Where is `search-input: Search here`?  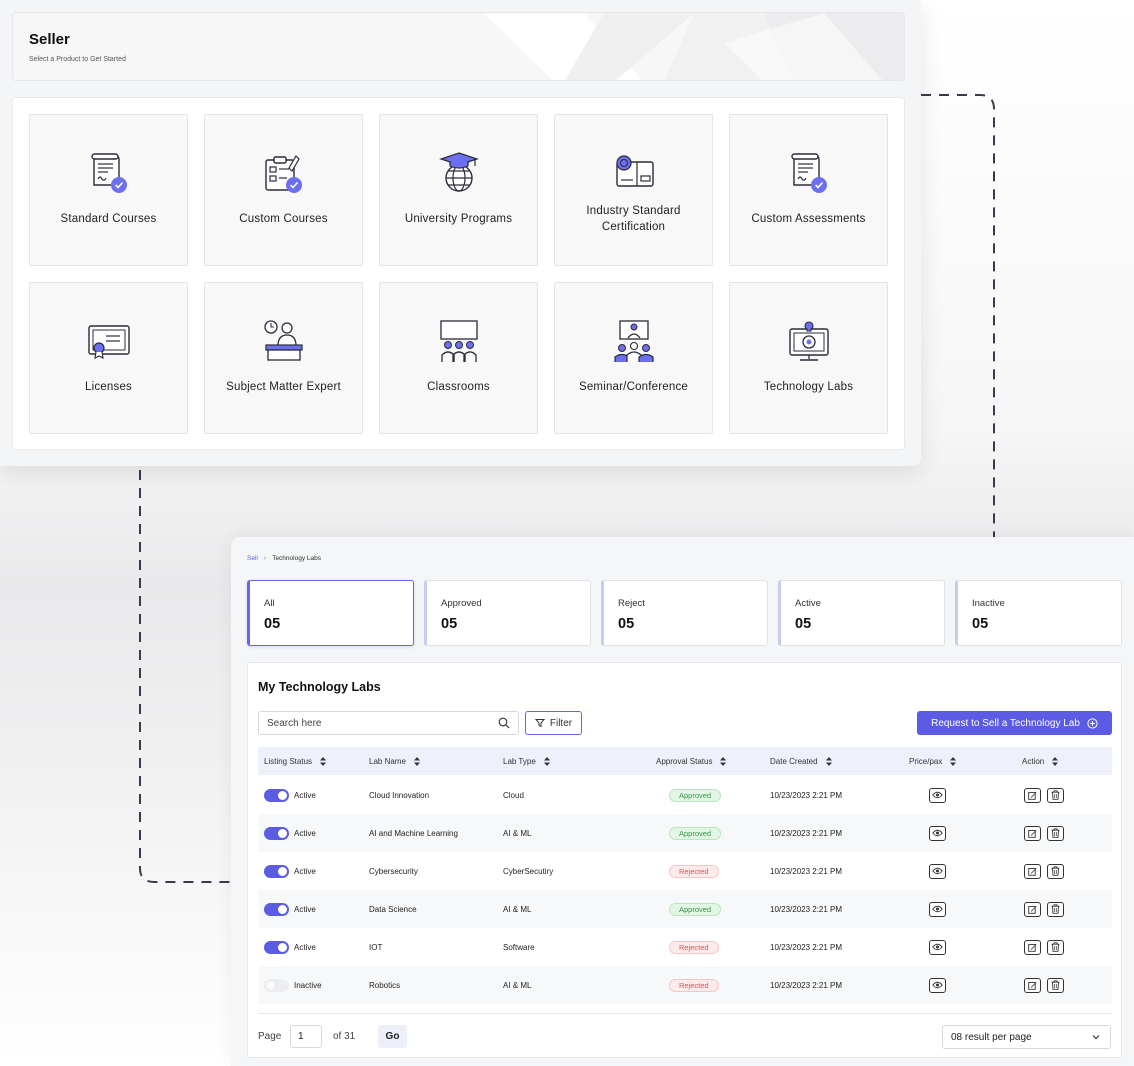
search-input: Search here is located at coordinates (388, 723).